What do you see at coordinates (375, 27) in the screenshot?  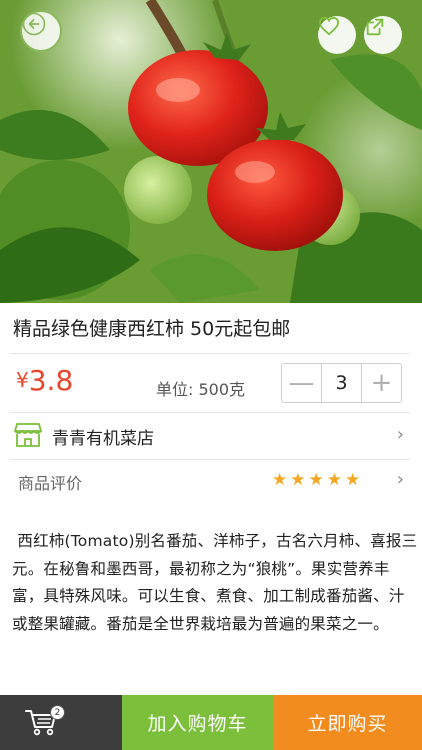 I see `share-icon` at bounding box center [375, 27].